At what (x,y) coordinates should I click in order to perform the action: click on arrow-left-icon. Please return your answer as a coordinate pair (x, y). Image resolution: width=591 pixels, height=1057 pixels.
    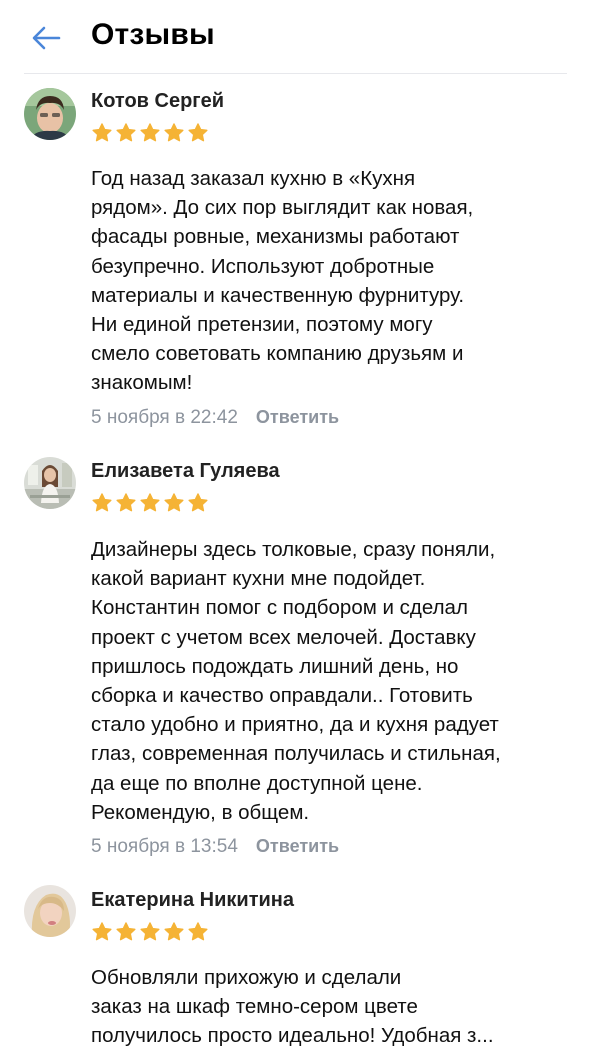
    Looking at the image, I should click on (46, 38).